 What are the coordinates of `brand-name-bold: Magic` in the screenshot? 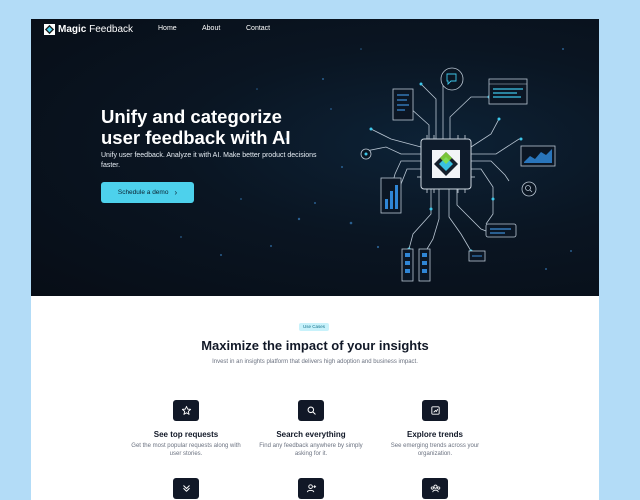 It's located at (72, 29).